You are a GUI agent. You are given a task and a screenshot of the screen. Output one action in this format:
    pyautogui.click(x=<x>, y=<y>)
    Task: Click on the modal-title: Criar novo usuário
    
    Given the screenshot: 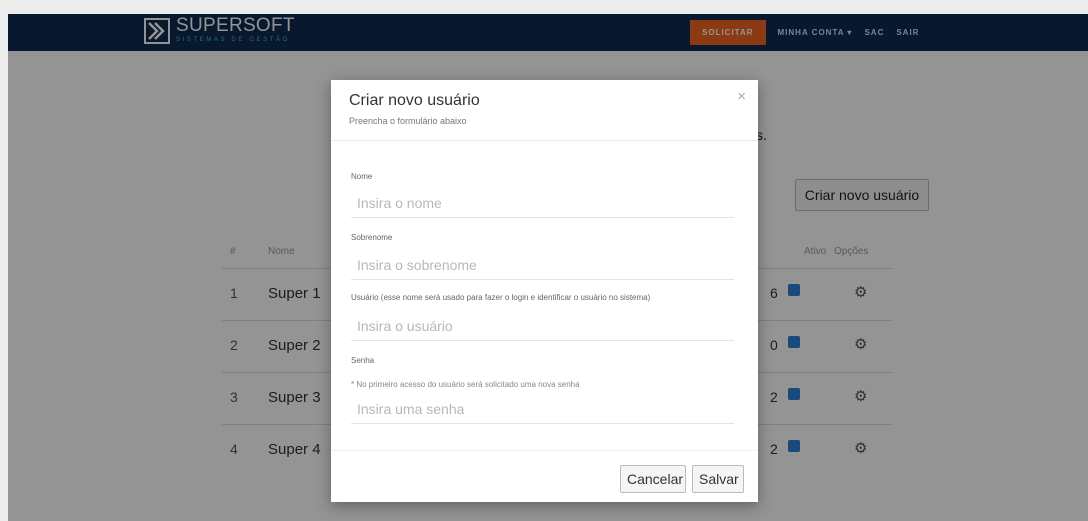 What is the action you would take?
    pyautogui.click(x=414, y=100)
    